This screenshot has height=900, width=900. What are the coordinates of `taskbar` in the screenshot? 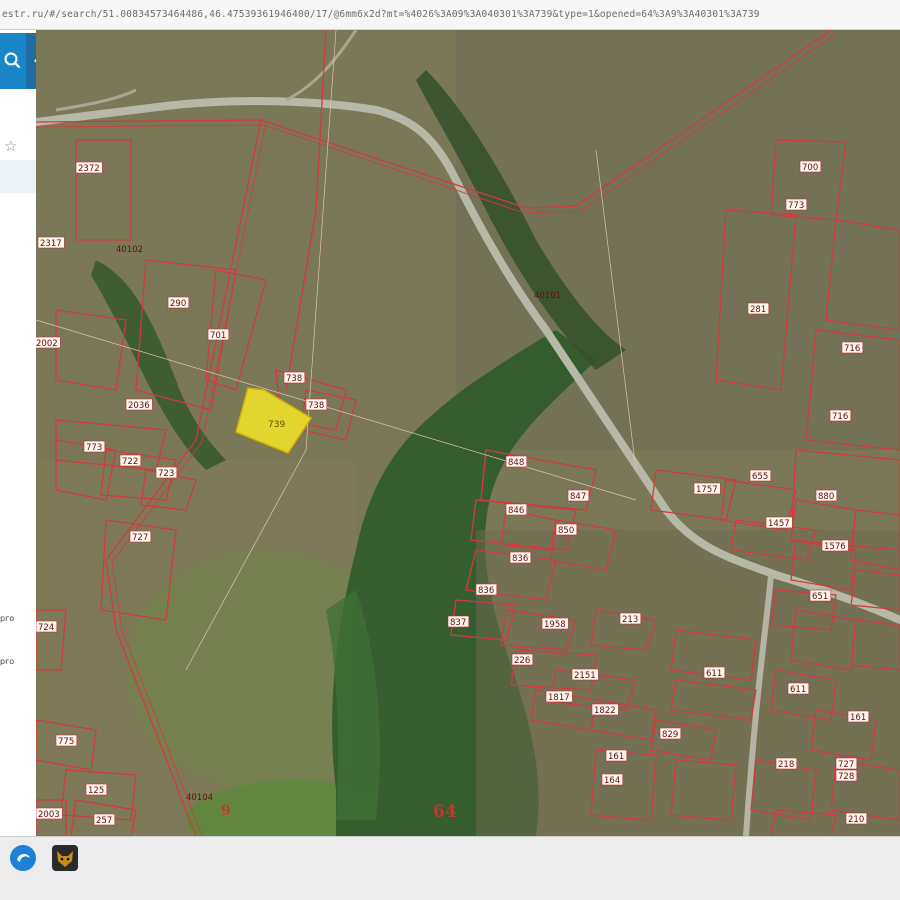 It's located at (450, 868).